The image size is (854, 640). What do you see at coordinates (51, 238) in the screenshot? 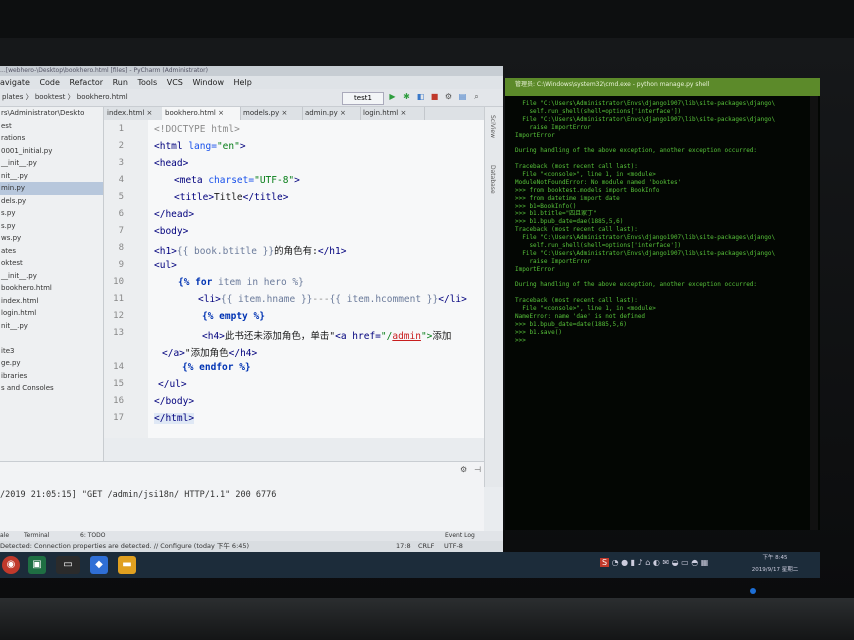
I see `project-tree-item: ws.py` at bounding box center [51, 238].